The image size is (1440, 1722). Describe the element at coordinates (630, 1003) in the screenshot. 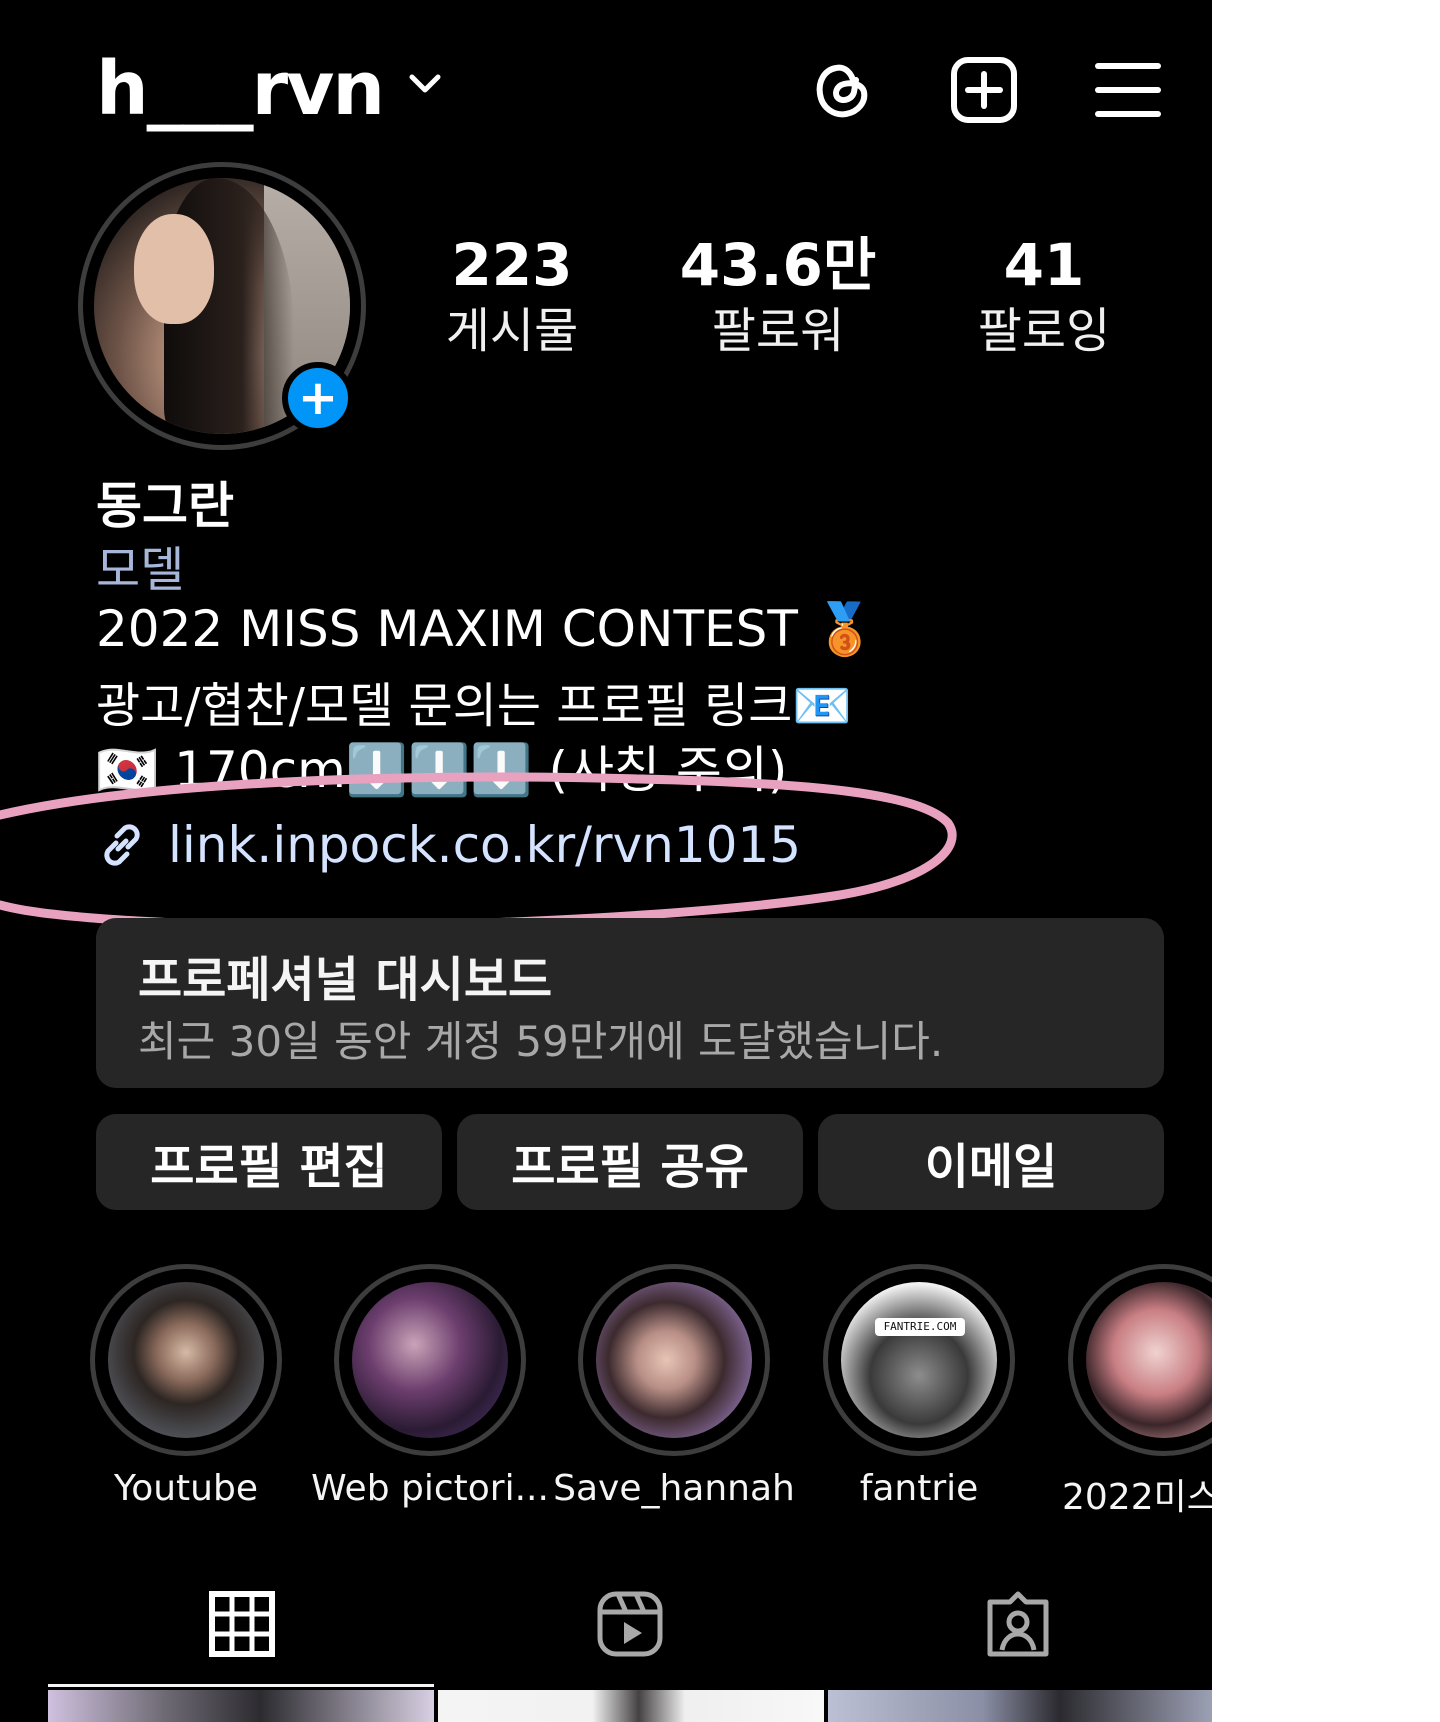

I see `professional-dashboard: 프로페셔널 대시보드 최근 30일 동안 계정 59만개에 도달했습니다.` at that location.